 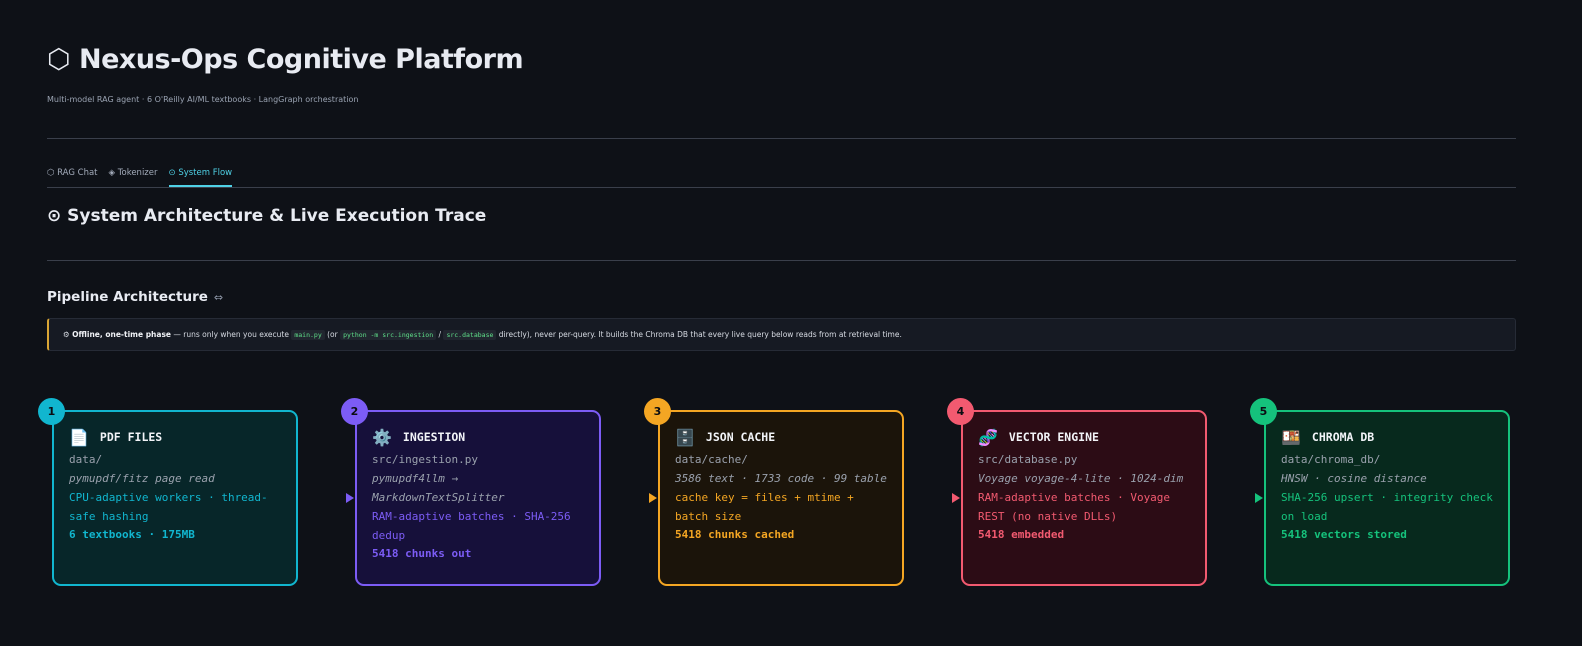 What do you see at coordinates (1021, 534) in the screenshot?
I see `stage-stat: 5418 embedded` at bounding box center [1021, 534].